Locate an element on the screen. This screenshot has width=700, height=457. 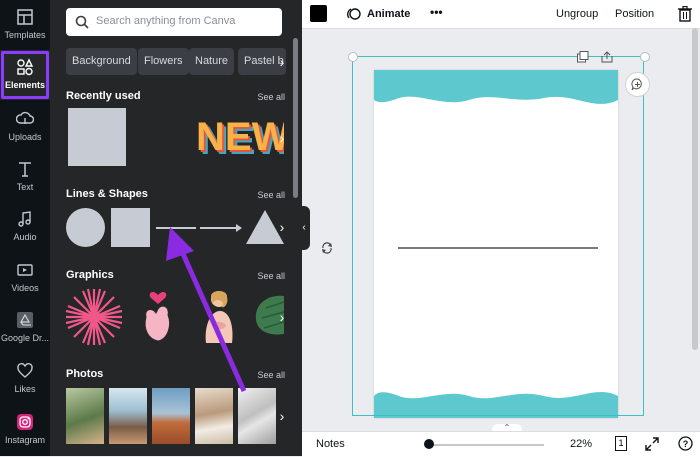
arrow-line-shape is located at coordinates (221, 228).